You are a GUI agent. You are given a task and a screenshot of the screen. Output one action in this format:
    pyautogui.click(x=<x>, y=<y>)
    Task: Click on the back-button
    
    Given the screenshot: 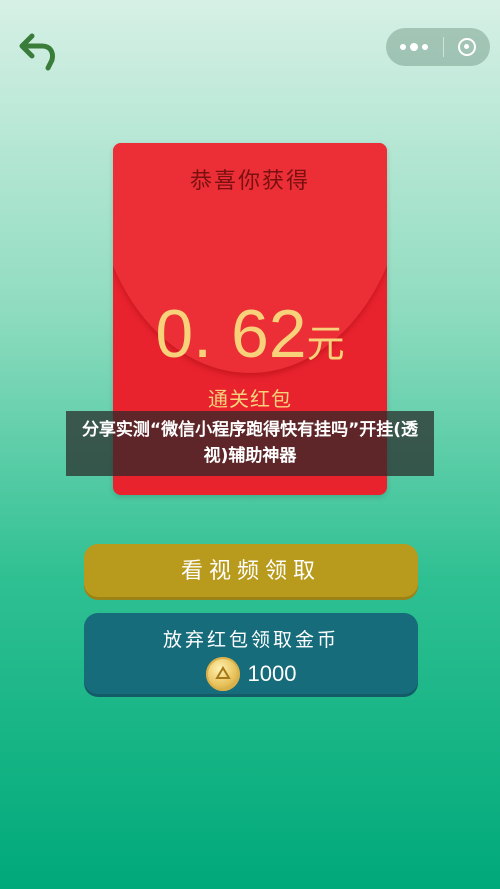 What is the action you would take?
    pyautogui.click(x=40, y=50)
    